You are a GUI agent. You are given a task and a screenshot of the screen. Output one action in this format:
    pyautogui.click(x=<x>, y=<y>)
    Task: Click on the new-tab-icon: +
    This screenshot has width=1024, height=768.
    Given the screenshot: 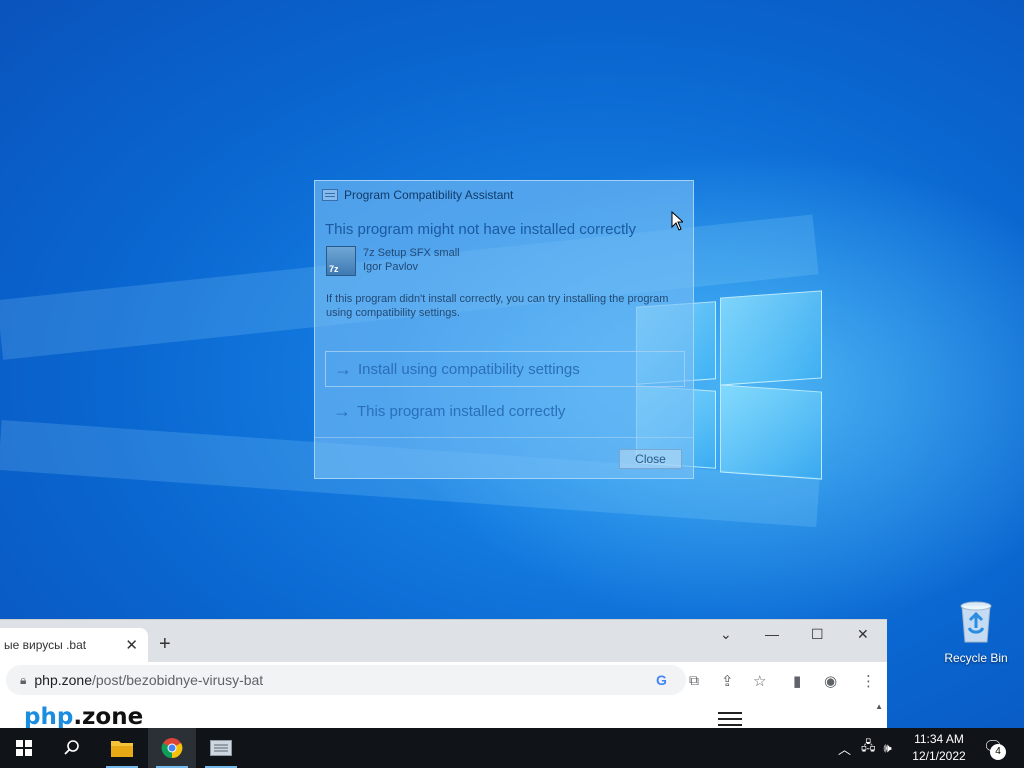 What is the action you would take?
    pyautogui.click(x=165, y=644)
    